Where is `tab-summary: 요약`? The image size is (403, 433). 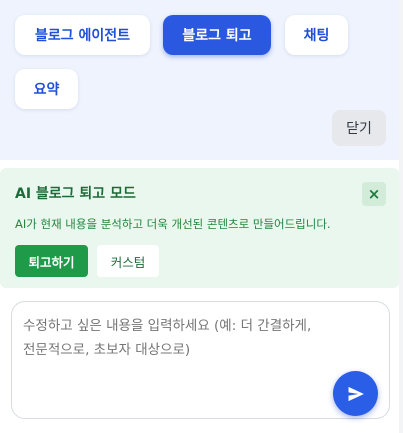 tab-summary: 요약 is located at coordinates (46, 89).